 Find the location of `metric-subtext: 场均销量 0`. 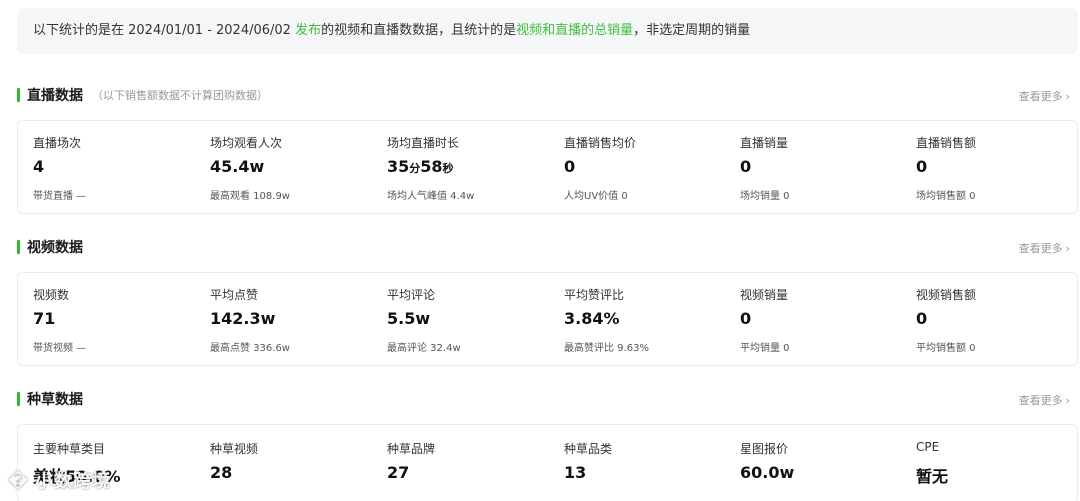

metric-subtext: 场均销量 0 is located at coordinates (765, 196).